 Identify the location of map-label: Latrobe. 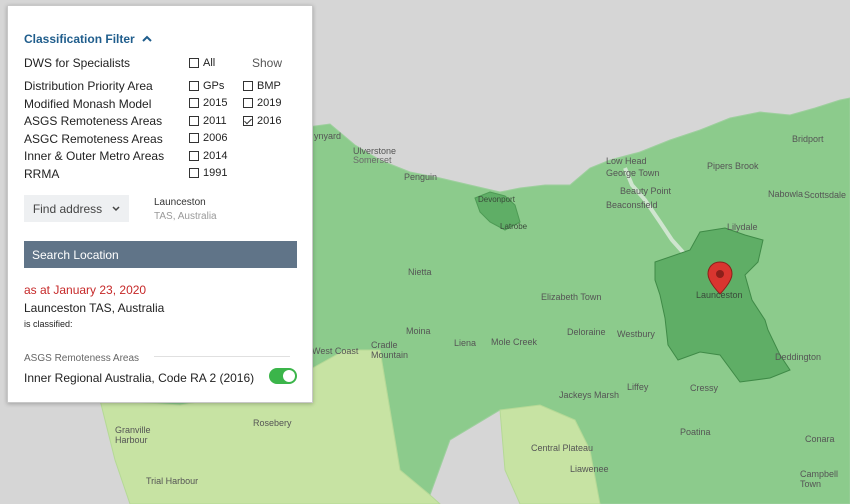
(514, 226).